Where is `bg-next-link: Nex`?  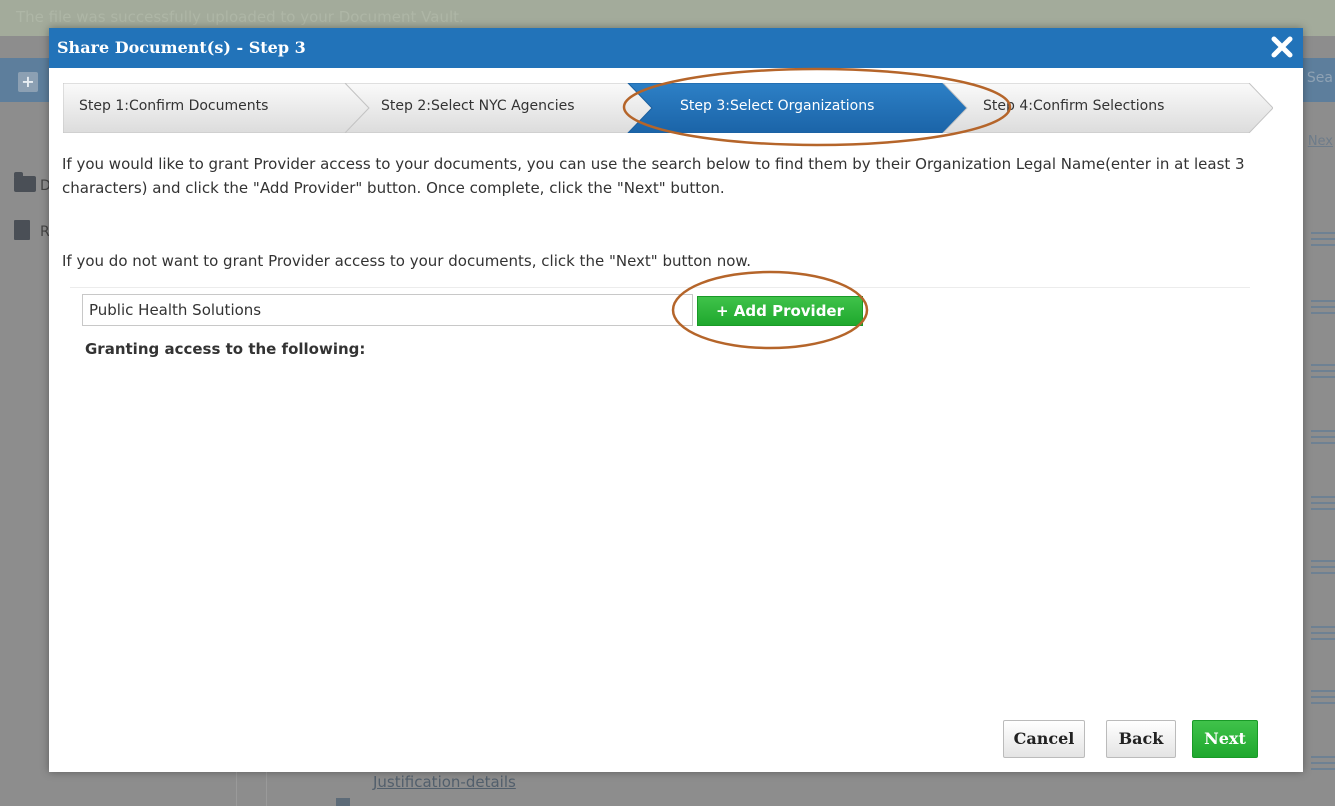 bg-next-link: Nex is located at coordinates (1320, 141).